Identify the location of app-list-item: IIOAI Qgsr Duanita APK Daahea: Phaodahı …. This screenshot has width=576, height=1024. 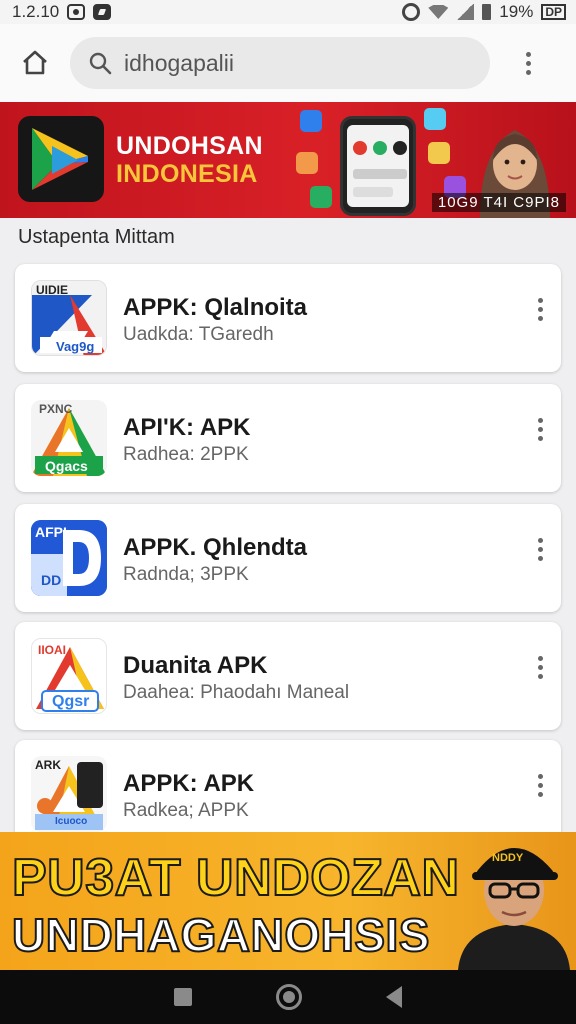
(288, 676).